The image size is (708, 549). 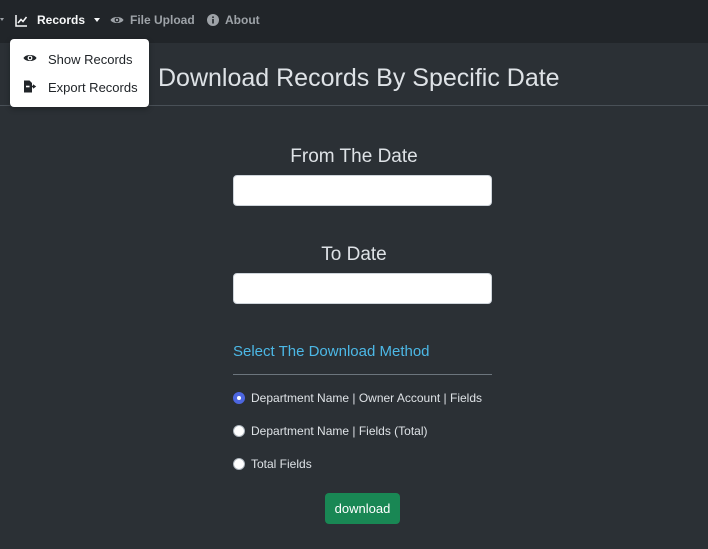 I want to click on info-circle-icon, so click(x=213, y=20).